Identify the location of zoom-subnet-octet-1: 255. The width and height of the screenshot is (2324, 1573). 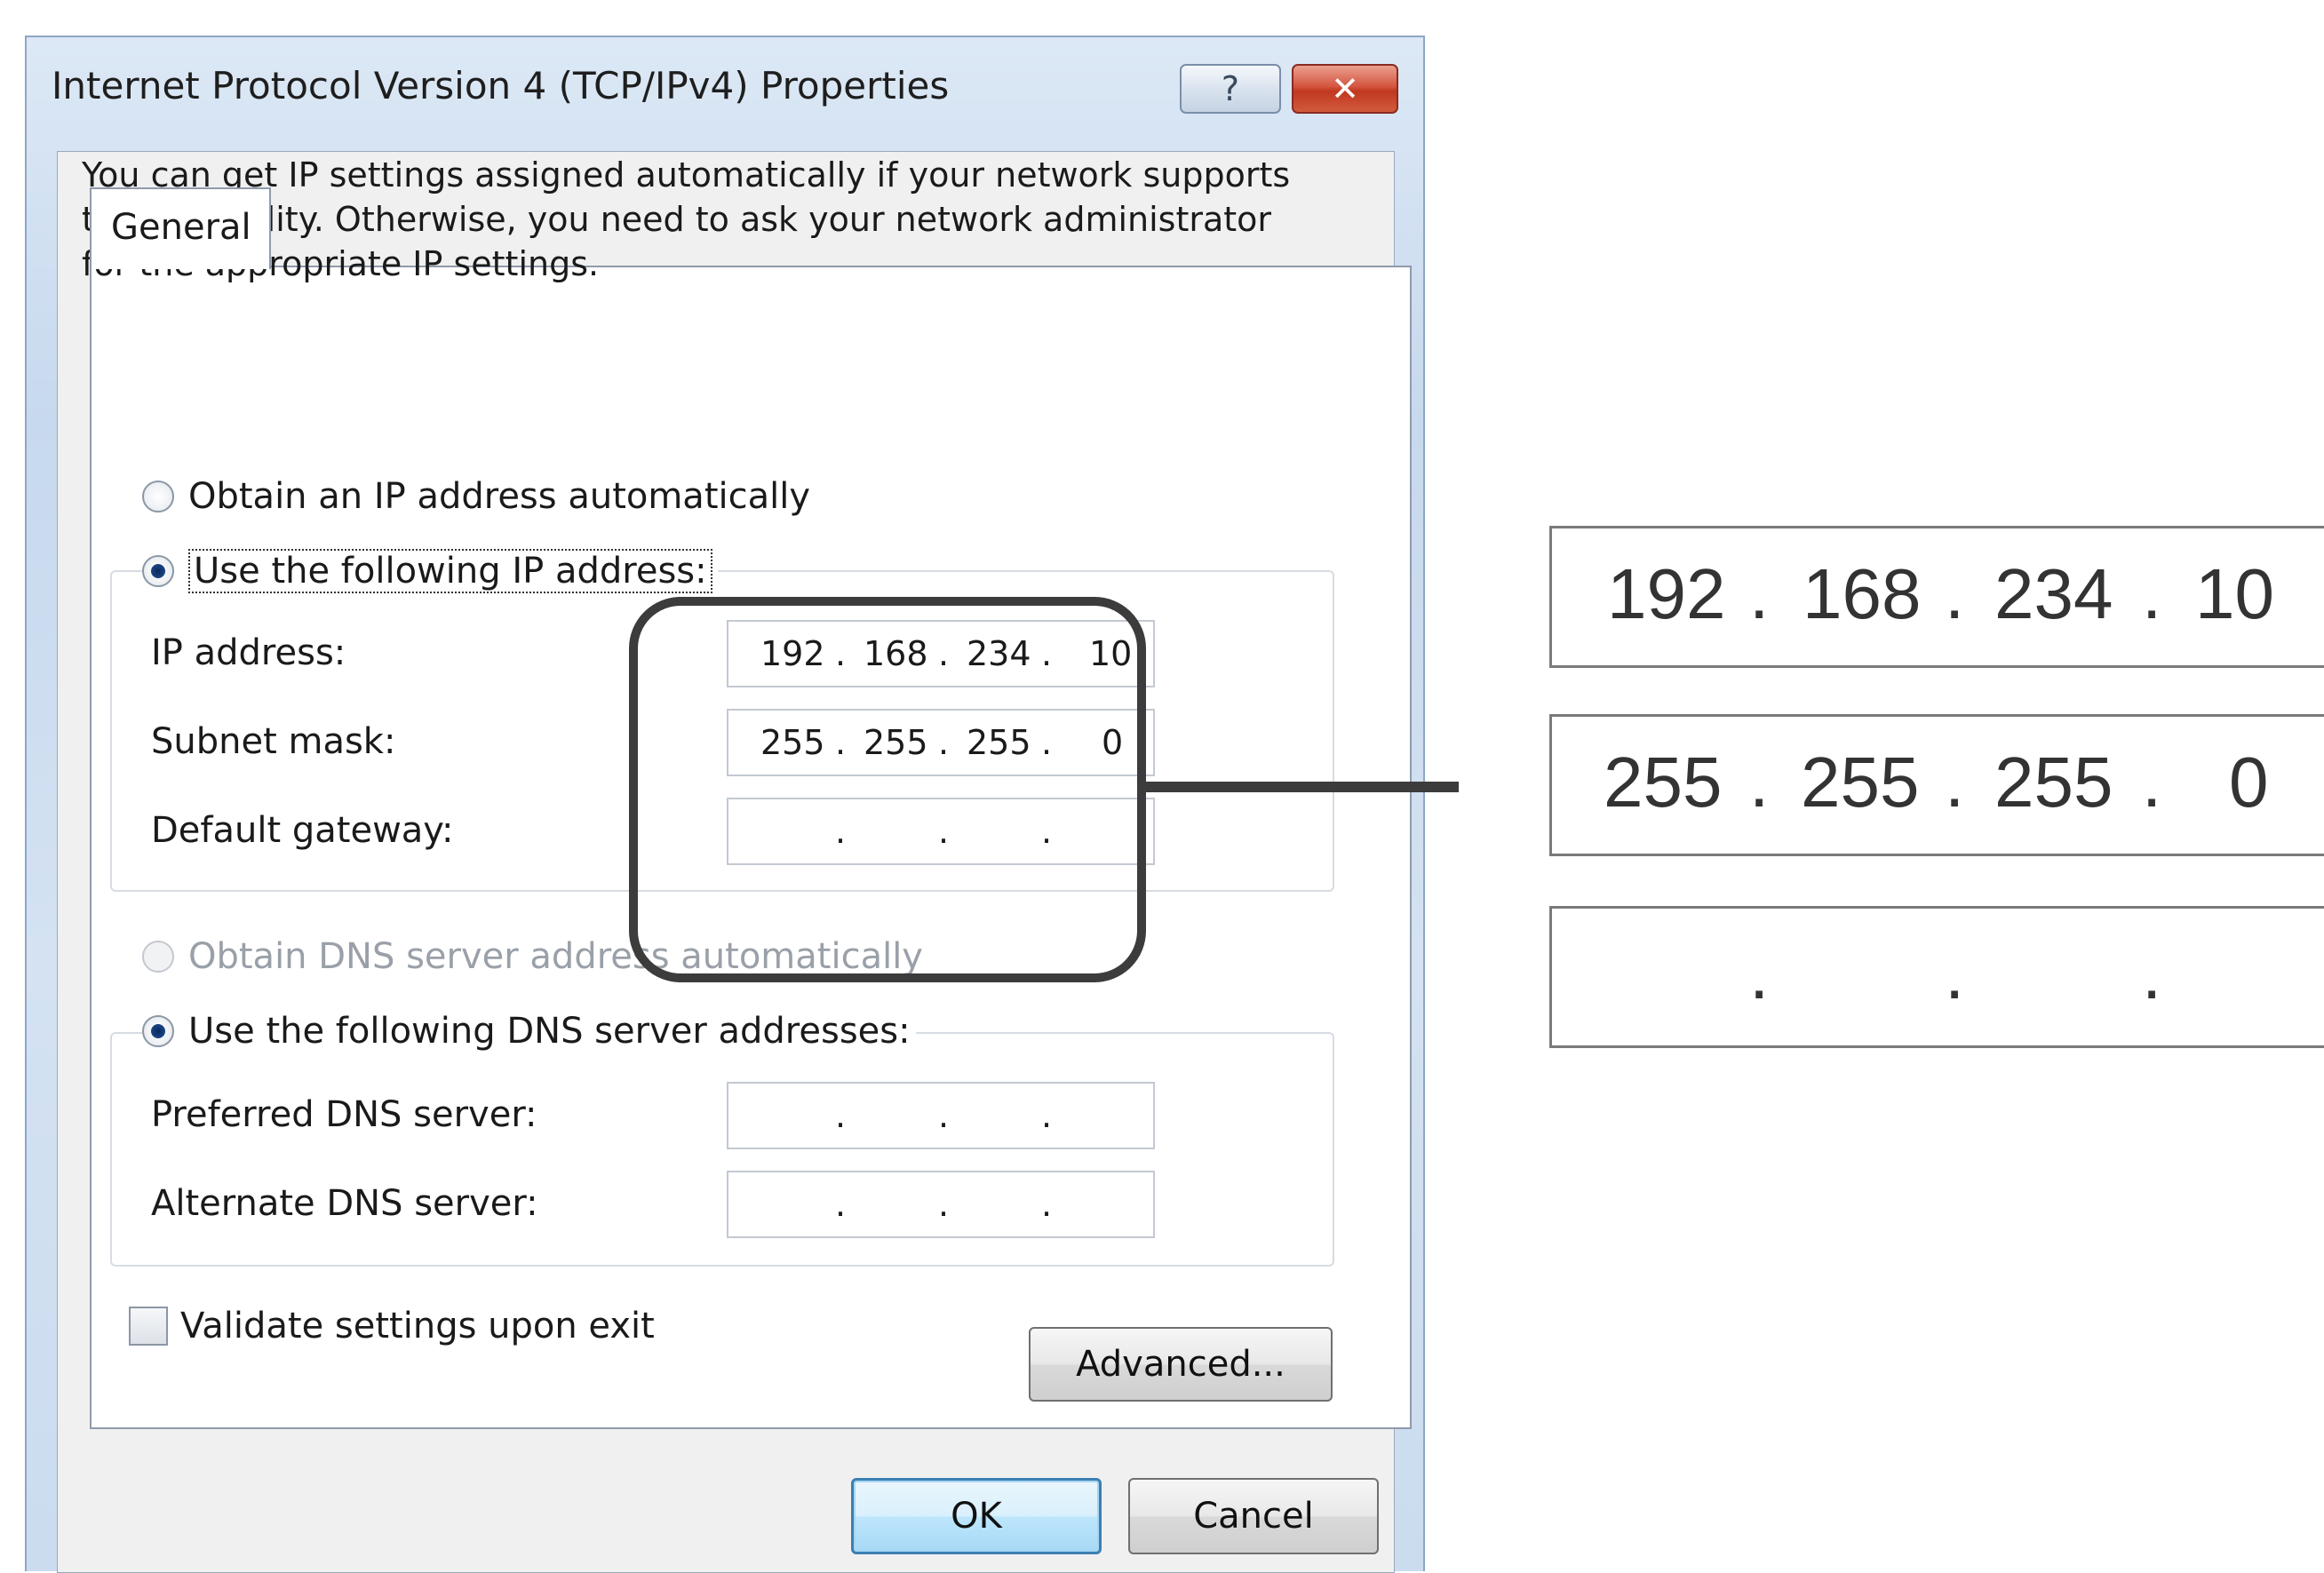
(1664, 782).